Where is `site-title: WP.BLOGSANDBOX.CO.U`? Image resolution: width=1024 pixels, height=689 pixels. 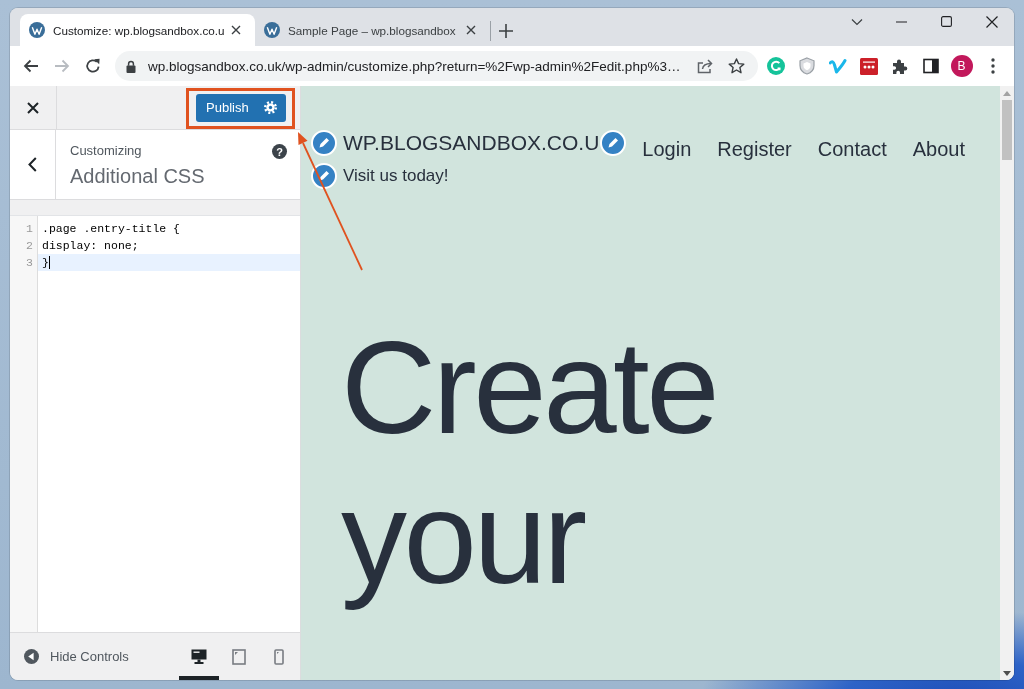 site-title: WP.BLOGSANDBOX.CO.U is located at coordinates (471, 143).